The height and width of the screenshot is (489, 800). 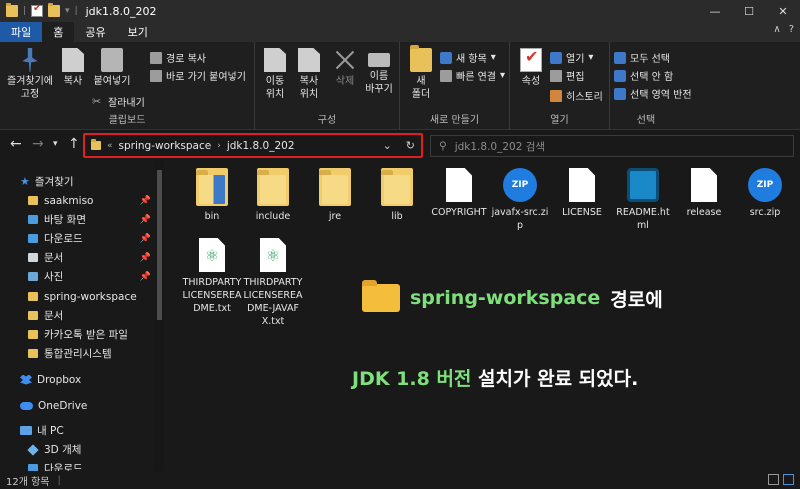 What do you see at coordinates (421, 73) in the screenshot?
I see `new-folder-button: 새 폴더` at bounding box center [421, 73].